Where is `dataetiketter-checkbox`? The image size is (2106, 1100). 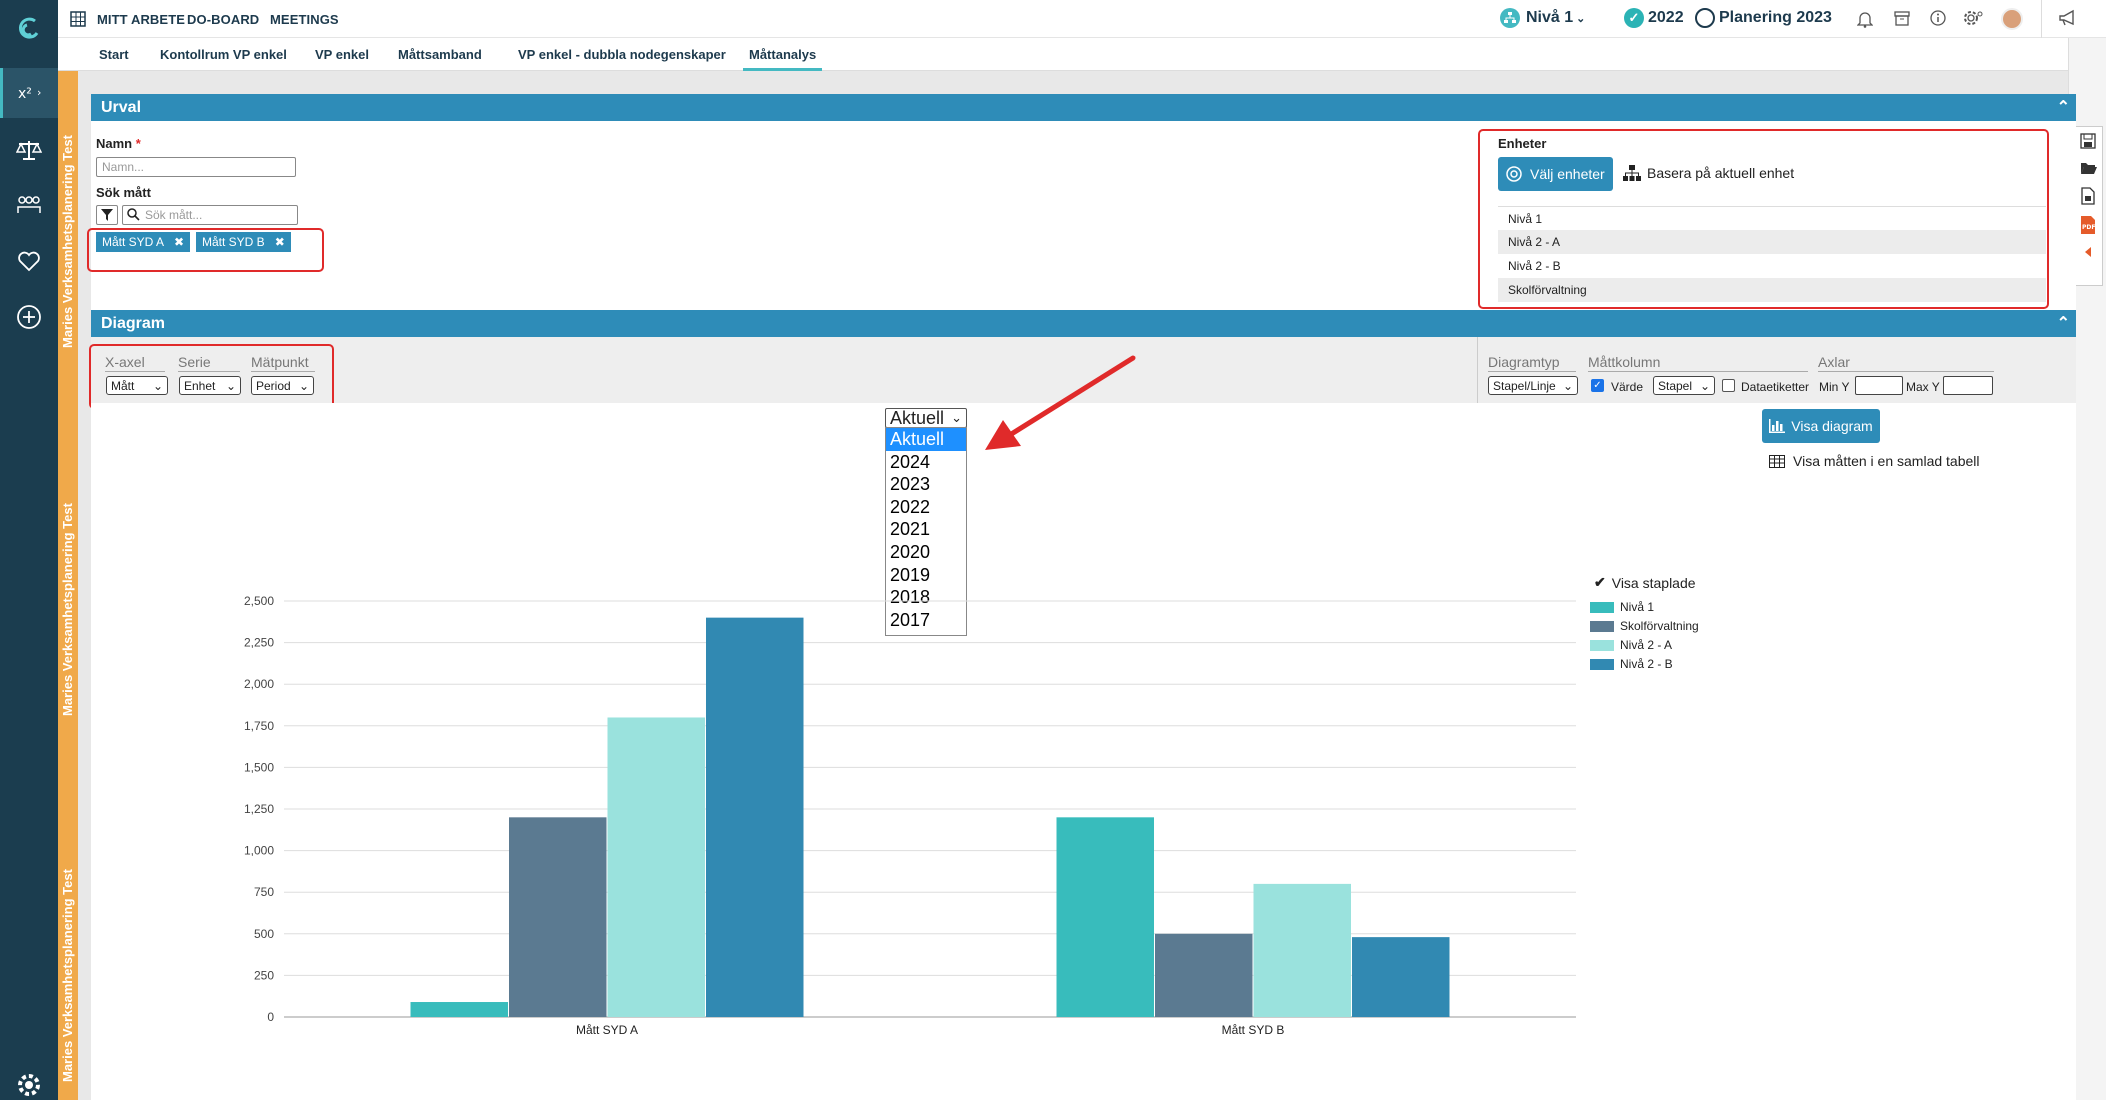 dataetiketter-checkbox is located at coordinates (1728, 385).